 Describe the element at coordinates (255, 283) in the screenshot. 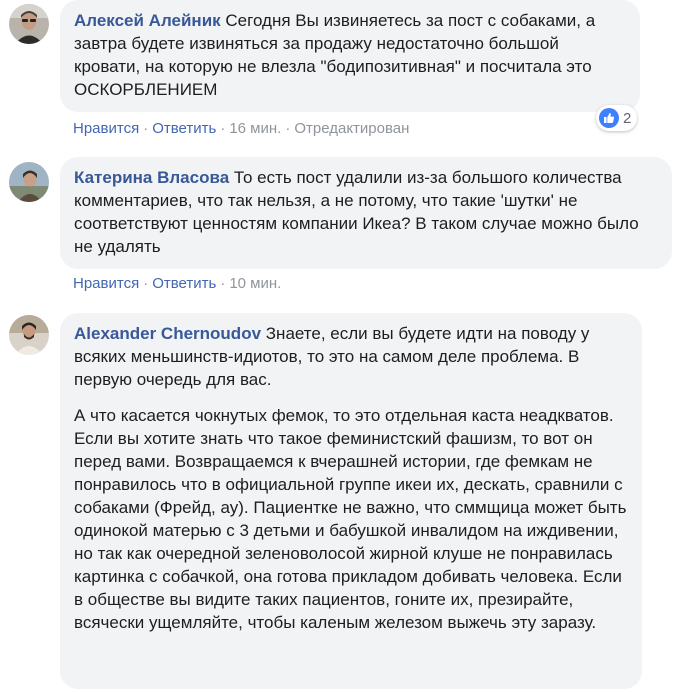

I see `comment-timestamp: 10 мин.` at that location.